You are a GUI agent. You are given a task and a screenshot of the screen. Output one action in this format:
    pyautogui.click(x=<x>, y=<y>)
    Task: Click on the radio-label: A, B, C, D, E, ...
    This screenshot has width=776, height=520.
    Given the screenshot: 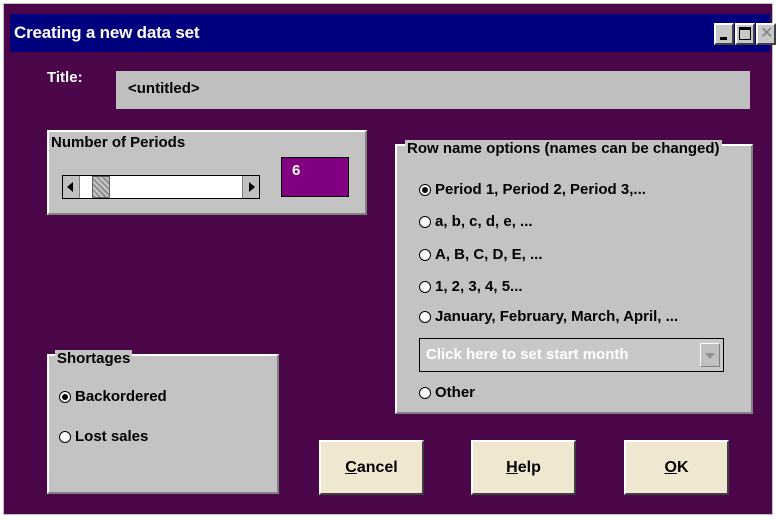 What is the action you would take?
    pyautogui.click(x=489, y=254)
    